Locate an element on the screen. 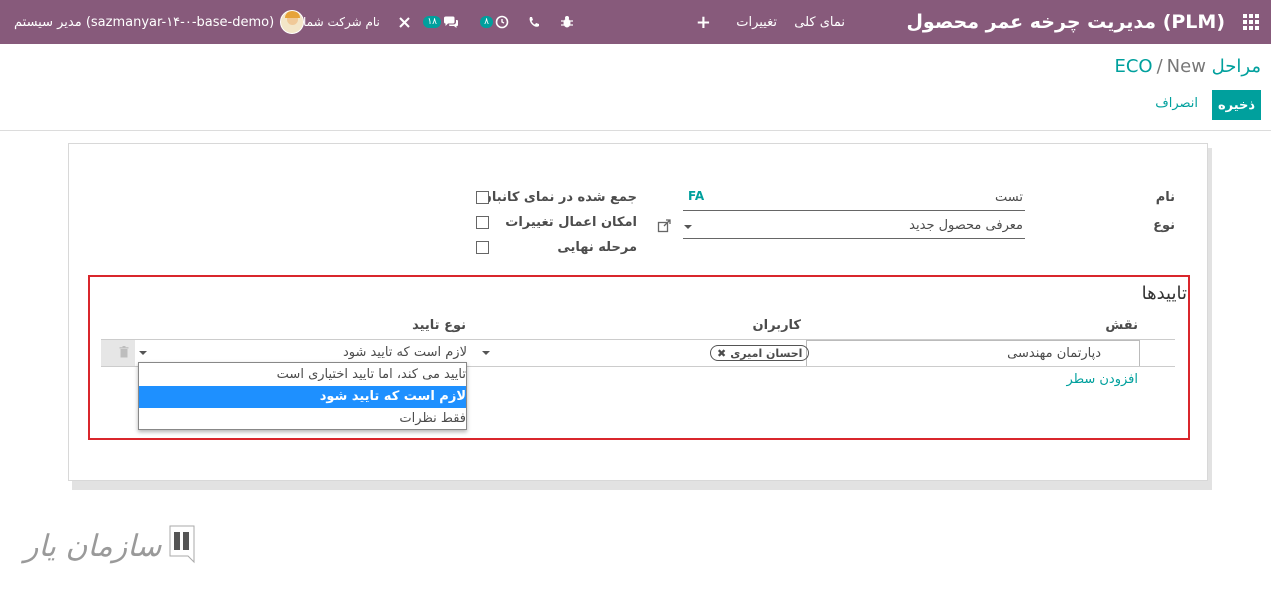 Image resolution: width=1271 pixels, height=593 pixels. app-title: مدیریت چرخه عمر محصول (PLM) is located at coordinates (1065, 22).